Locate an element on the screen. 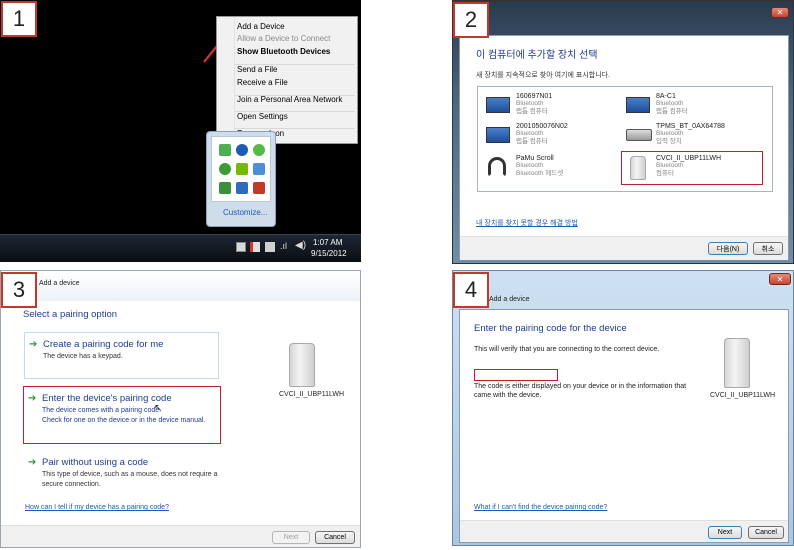 Image resolution: width=794 pixels, height=550 pixels. menu-receive-file: Receive a File is located at coordinates (287, 83).